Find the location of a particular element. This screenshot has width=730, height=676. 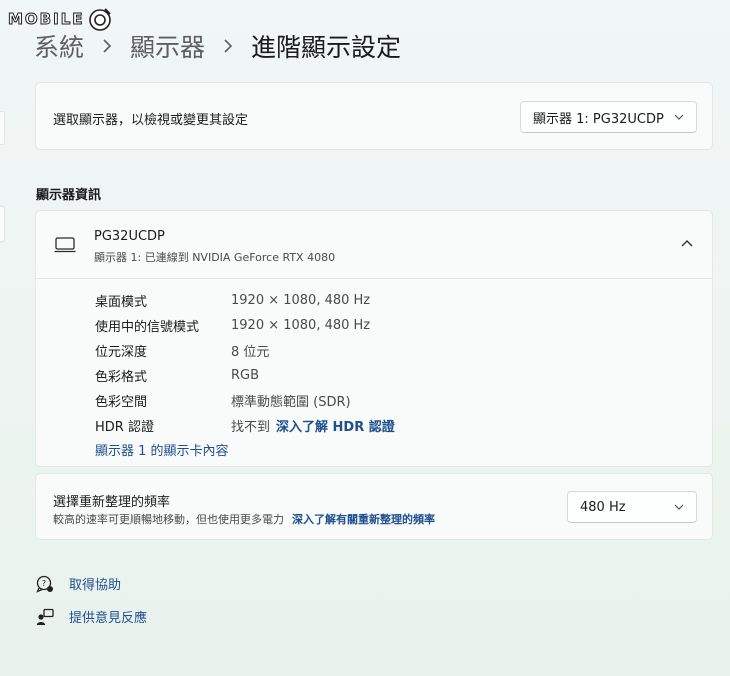

info-key: HDR 認證 is located at coordinates (124, 427).